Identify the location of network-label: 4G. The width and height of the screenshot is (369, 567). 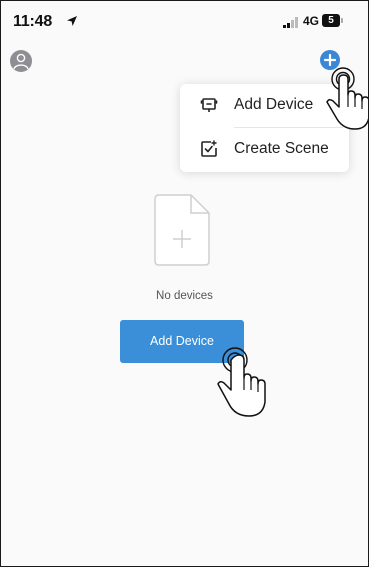
(311, 21).